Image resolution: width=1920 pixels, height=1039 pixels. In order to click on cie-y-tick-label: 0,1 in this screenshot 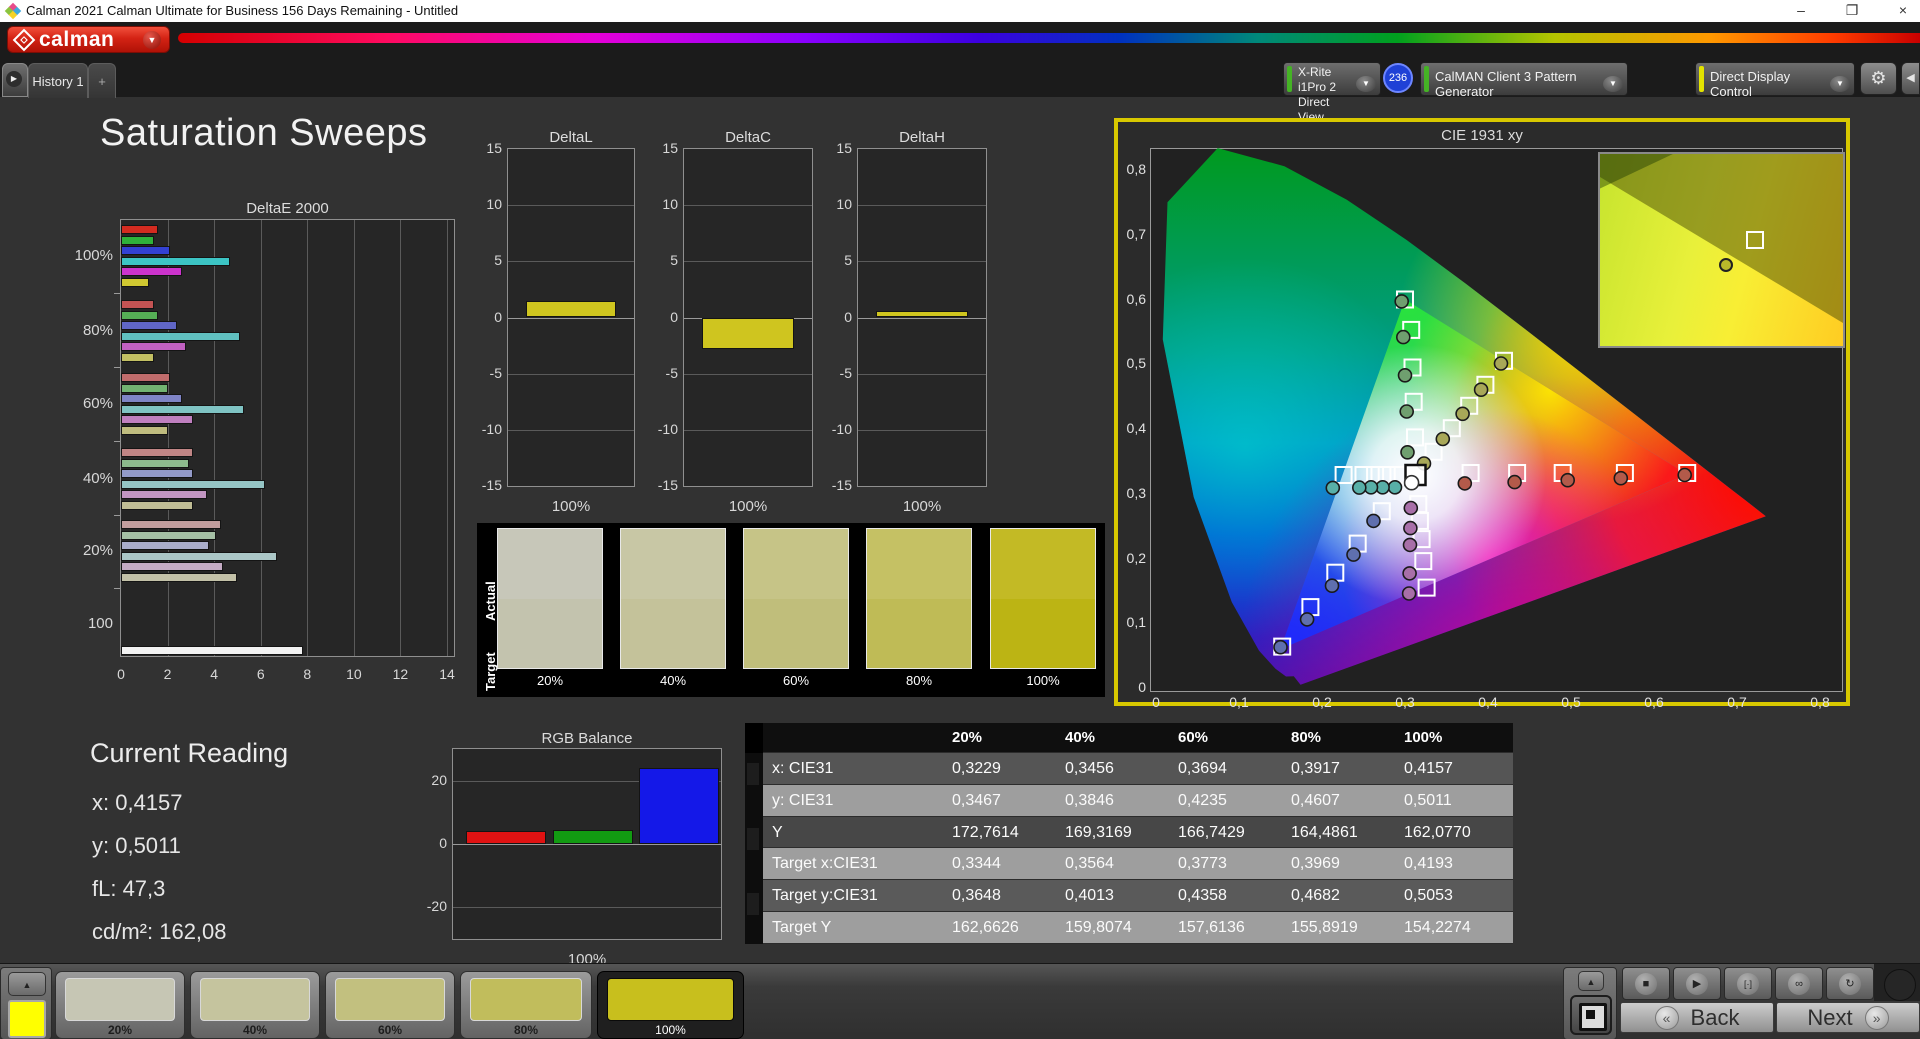, I will do `click(1136, 622)`.